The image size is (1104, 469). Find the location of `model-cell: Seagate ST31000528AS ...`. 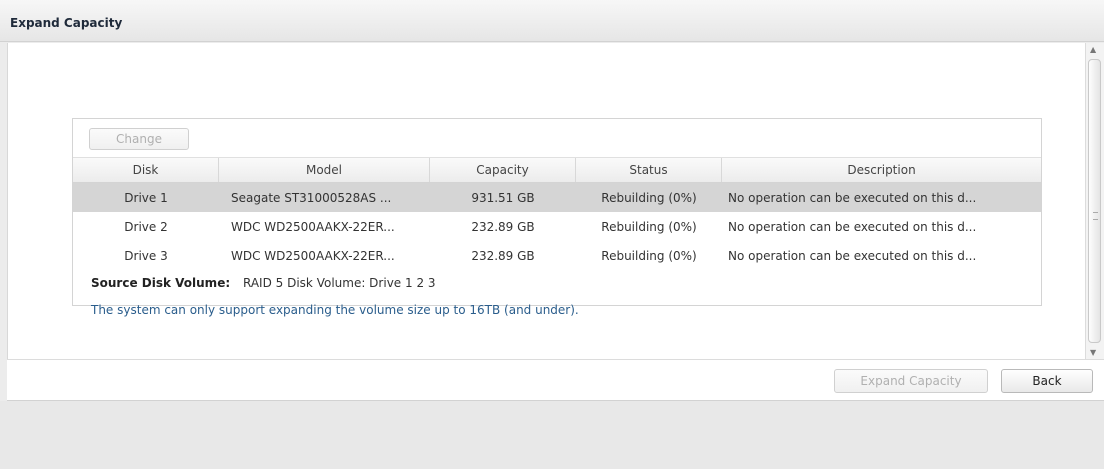

model-cell: Seagate ST31000528AS ... is located at coordinates (311, 197).